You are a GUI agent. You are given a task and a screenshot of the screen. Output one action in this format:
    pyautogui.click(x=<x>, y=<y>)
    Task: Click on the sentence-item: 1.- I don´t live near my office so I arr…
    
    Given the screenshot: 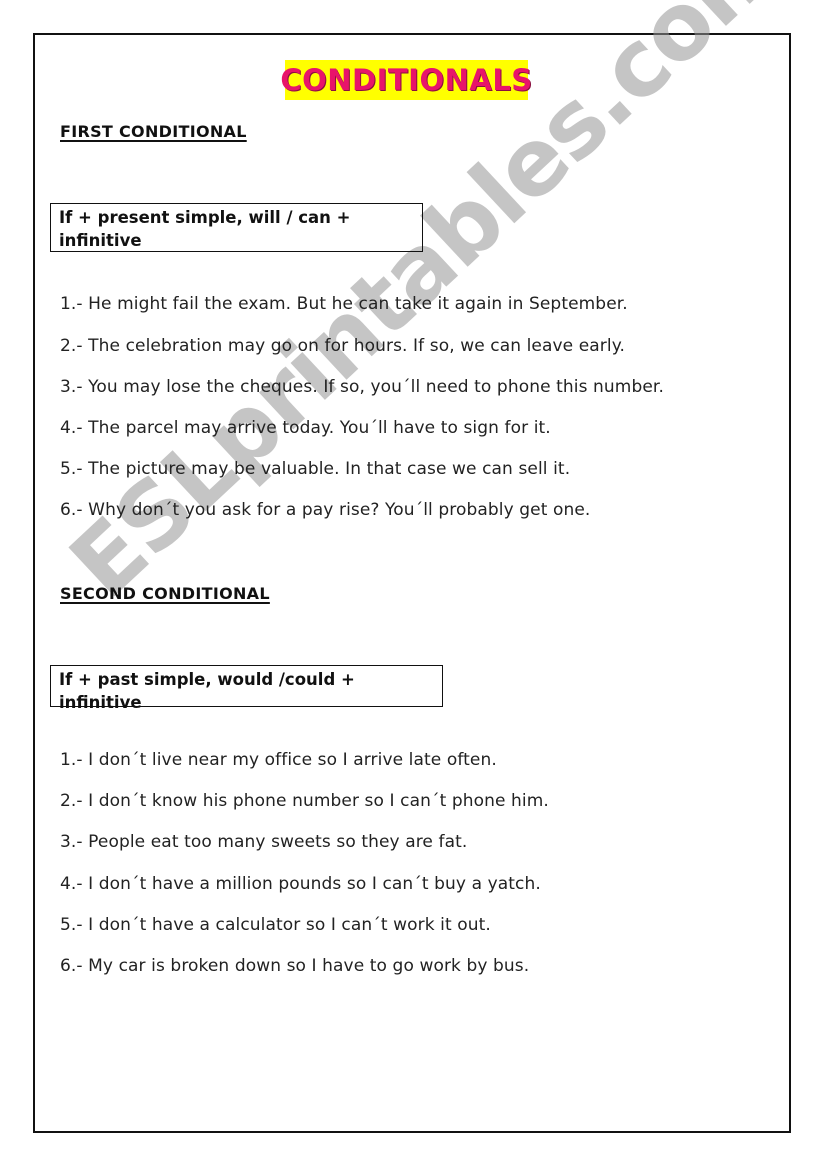 What is the action you would take?
    pyautogui.click(x=278, y=760)
    